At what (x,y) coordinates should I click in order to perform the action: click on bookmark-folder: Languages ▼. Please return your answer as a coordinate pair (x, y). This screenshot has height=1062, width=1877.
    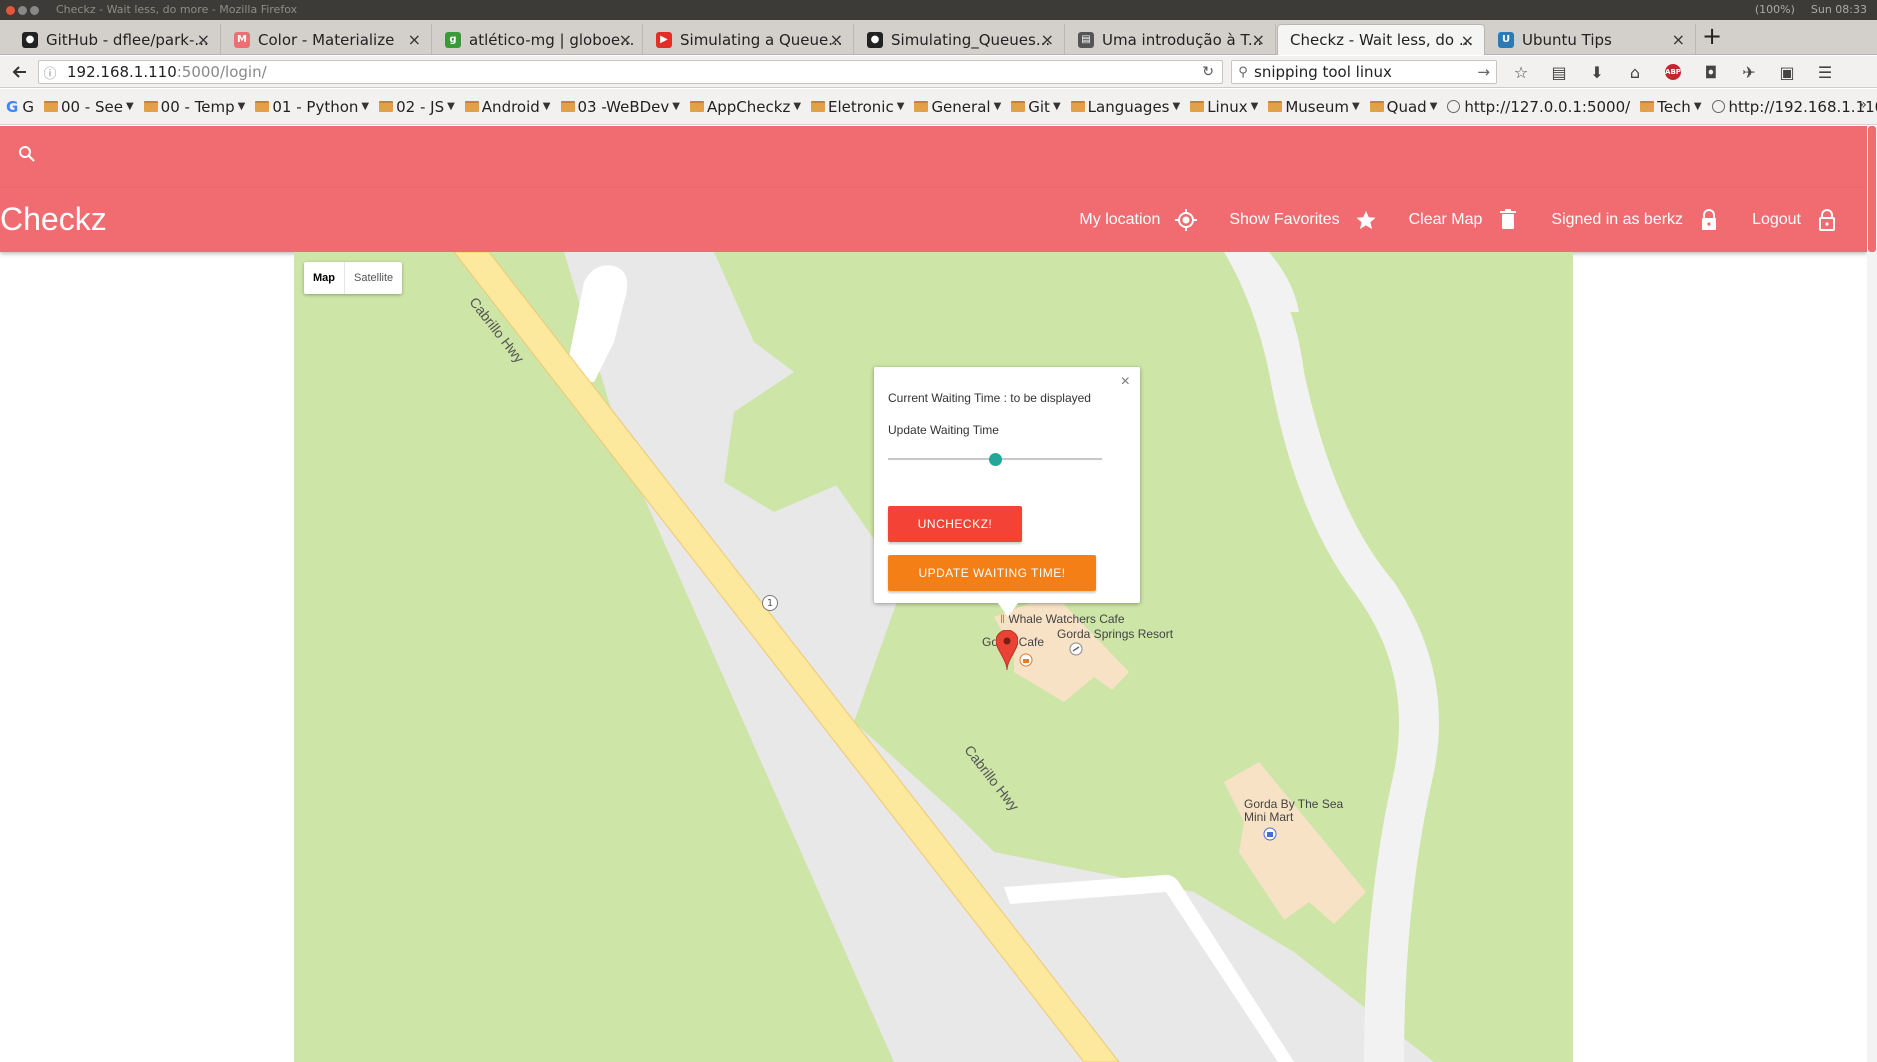
    Looking at the image, I should click on (1125, 107).